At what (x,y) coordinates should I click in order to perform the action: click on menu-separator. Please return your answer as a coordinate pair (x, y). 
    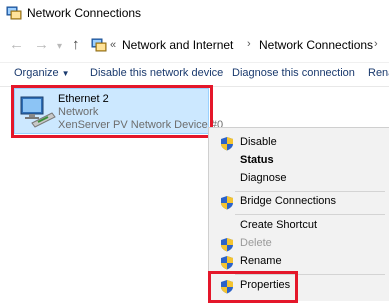
    Looking at the image, I should click on (310, 214).